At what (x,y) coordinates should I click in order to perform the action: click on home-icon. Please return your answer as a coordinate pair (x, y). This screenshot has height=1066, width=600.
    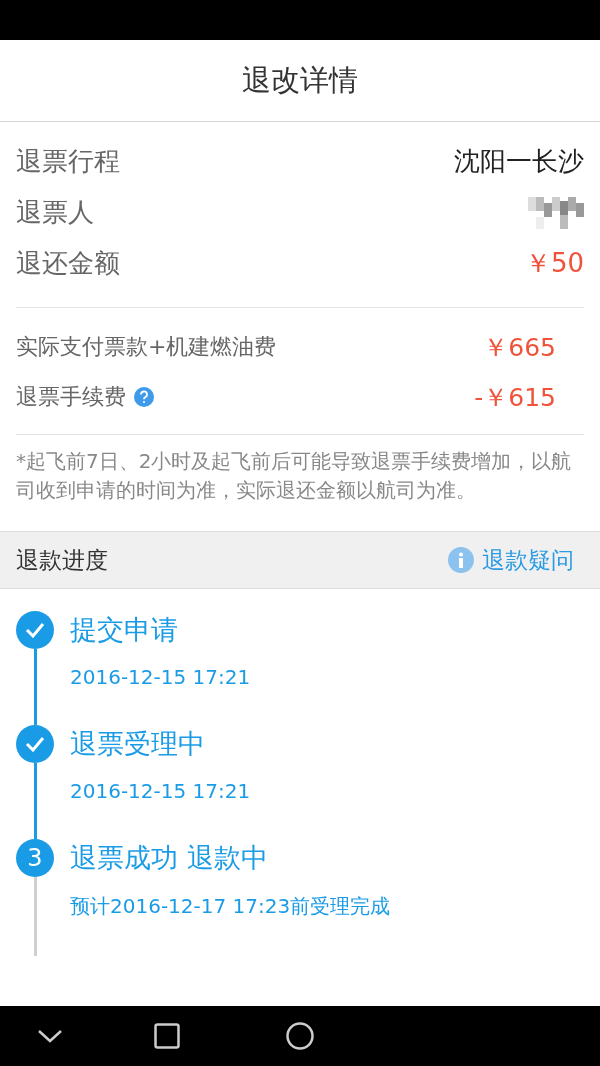
    Looking at the image, I should click on (300, 1036).